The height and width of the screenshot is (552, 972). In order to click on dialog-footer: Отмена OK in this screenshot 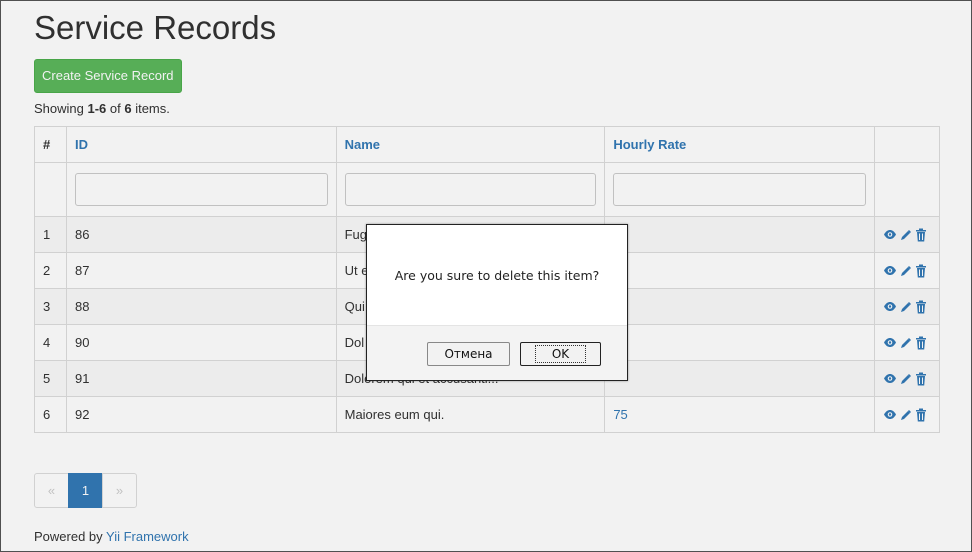, I will do `click(497, 352)`.